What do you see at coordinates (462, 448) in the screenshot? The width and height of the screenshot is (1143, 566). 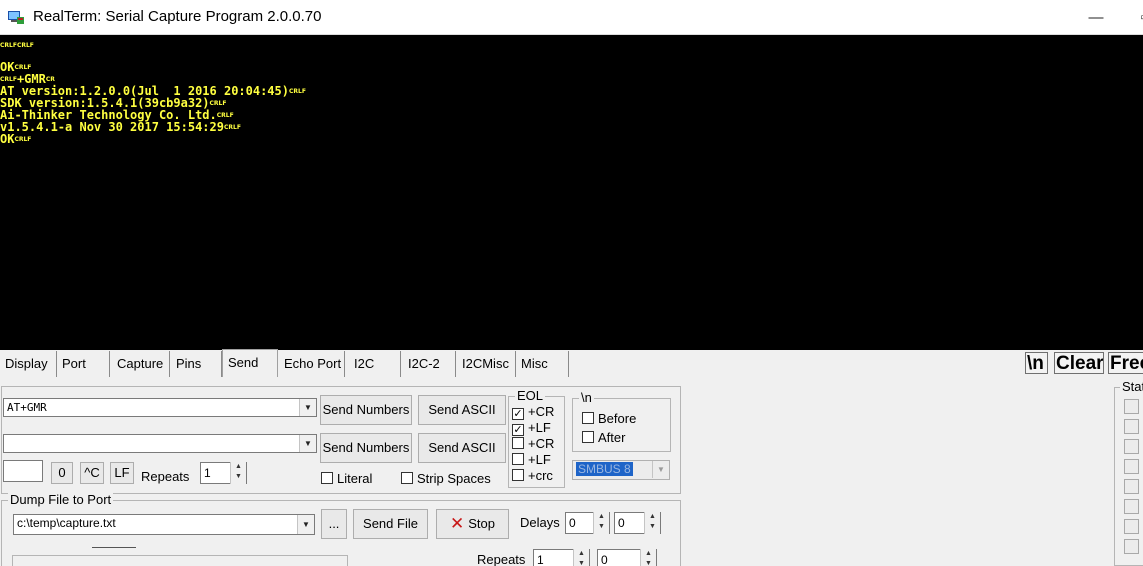 I see `send-ascii-button-2: Send ASCII` at bounding box center [462, 448].